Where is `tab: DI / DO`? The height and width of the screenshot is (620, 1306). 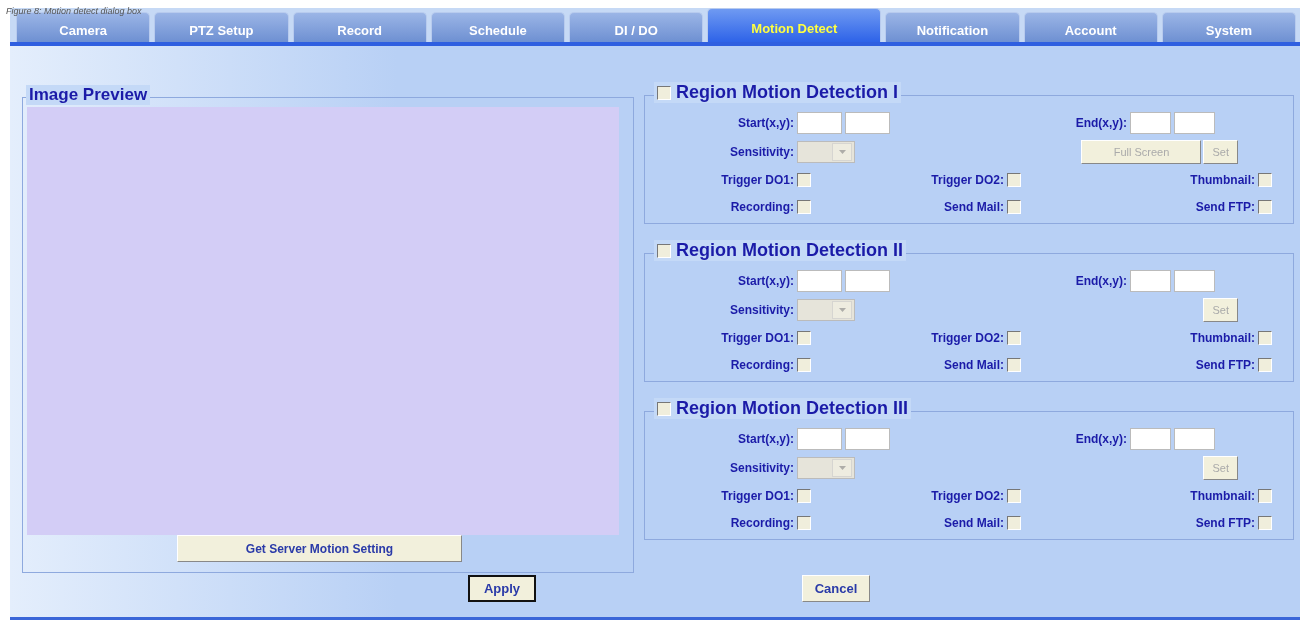
tab: DI / DO is located at coordinates (636, 27).